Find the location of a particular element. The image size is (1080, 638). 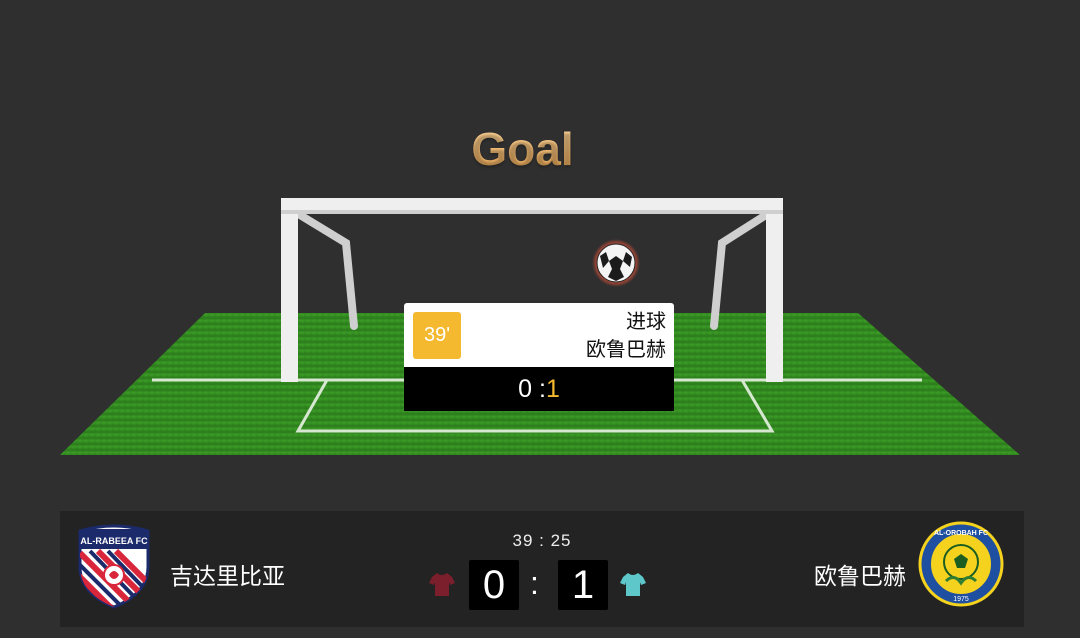

soccer-ball-icon is located at coordinates (616, 263).